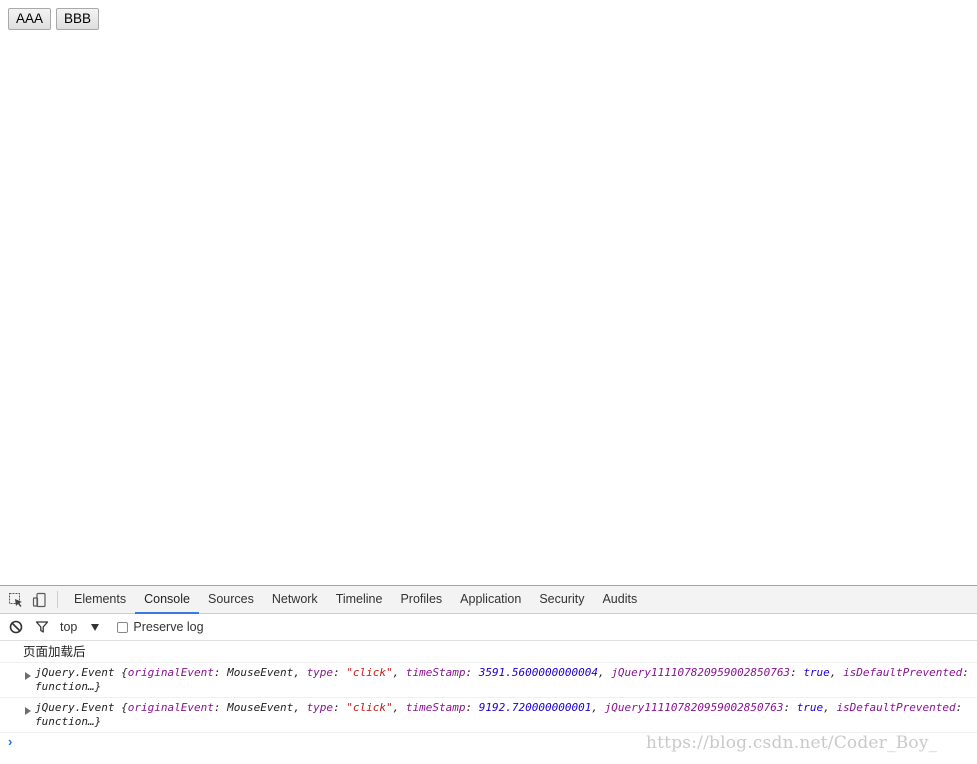 The width and height of the screenshot is (977, 764). What do you see at coordinates (100, 599) in the screenshot?
I see `tab-elements: Elements` at bounding box center [100, 599].